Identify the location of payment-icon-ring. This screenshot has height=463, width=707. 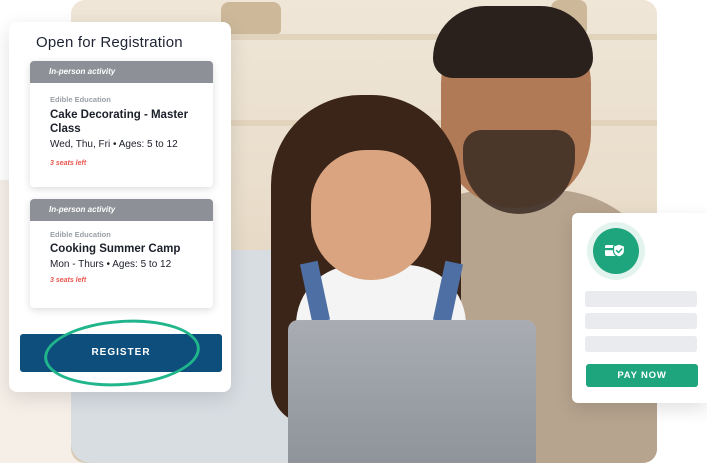
(616, 251).